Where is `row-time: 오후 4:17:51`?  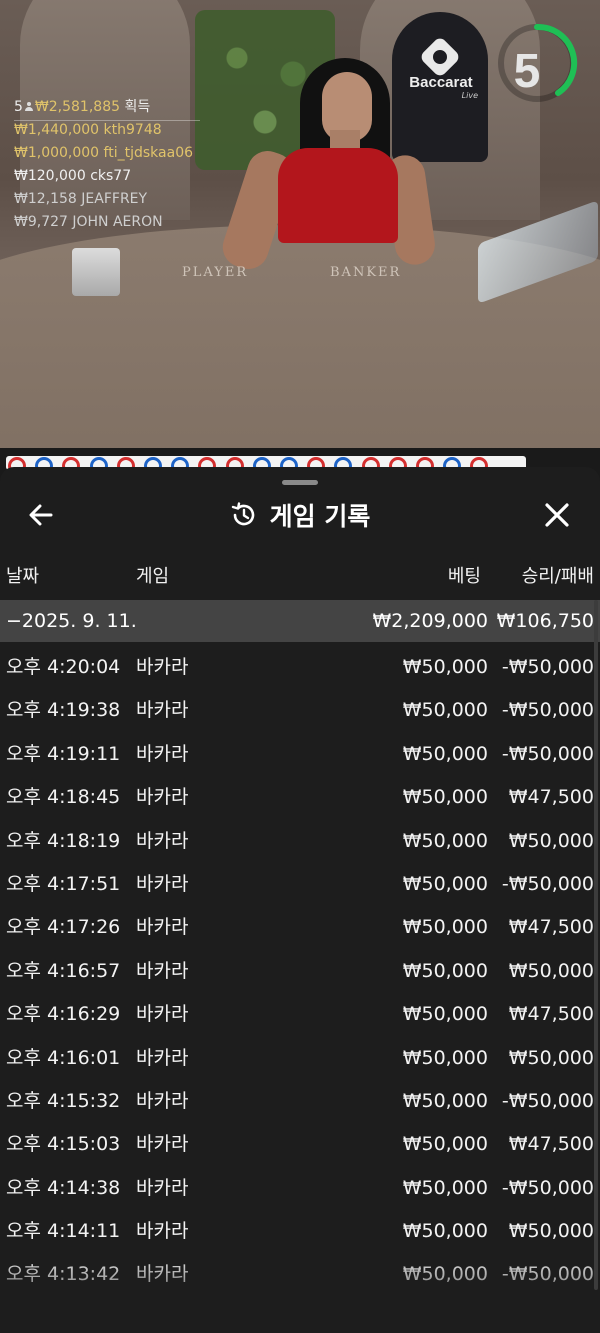 row-time: 오후 4:17:51 is located at coordinates (63, 883).